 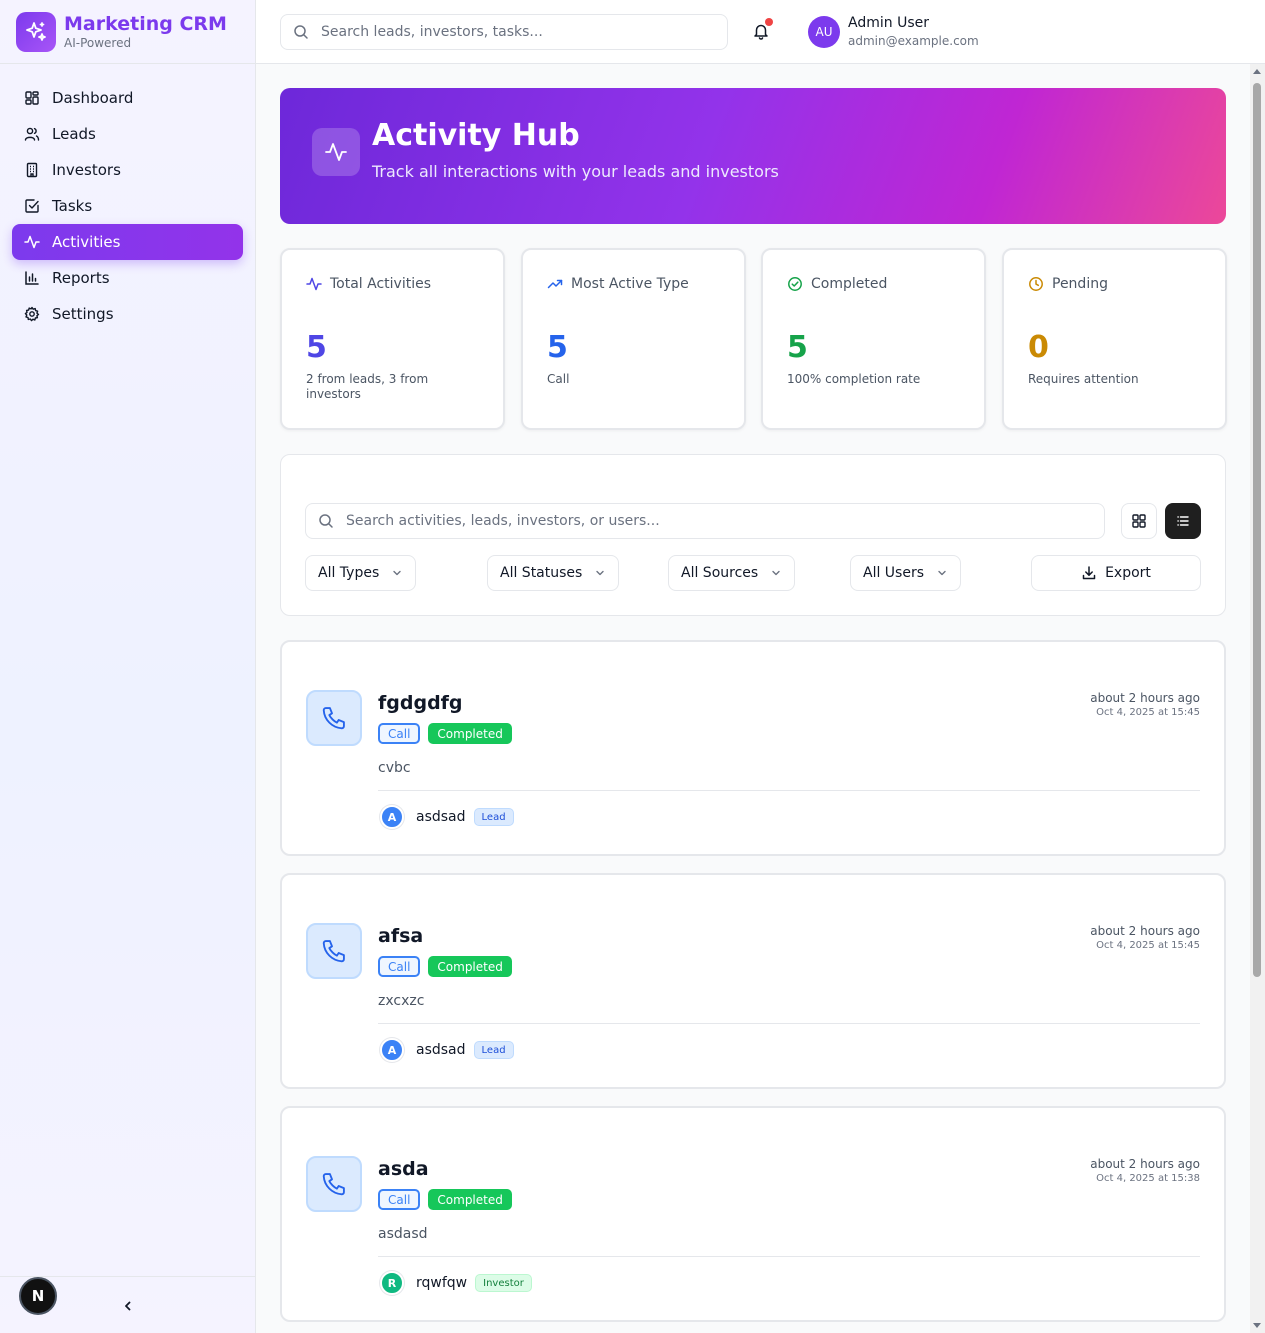 I want to click on divider, so click(x=789, y=1256).